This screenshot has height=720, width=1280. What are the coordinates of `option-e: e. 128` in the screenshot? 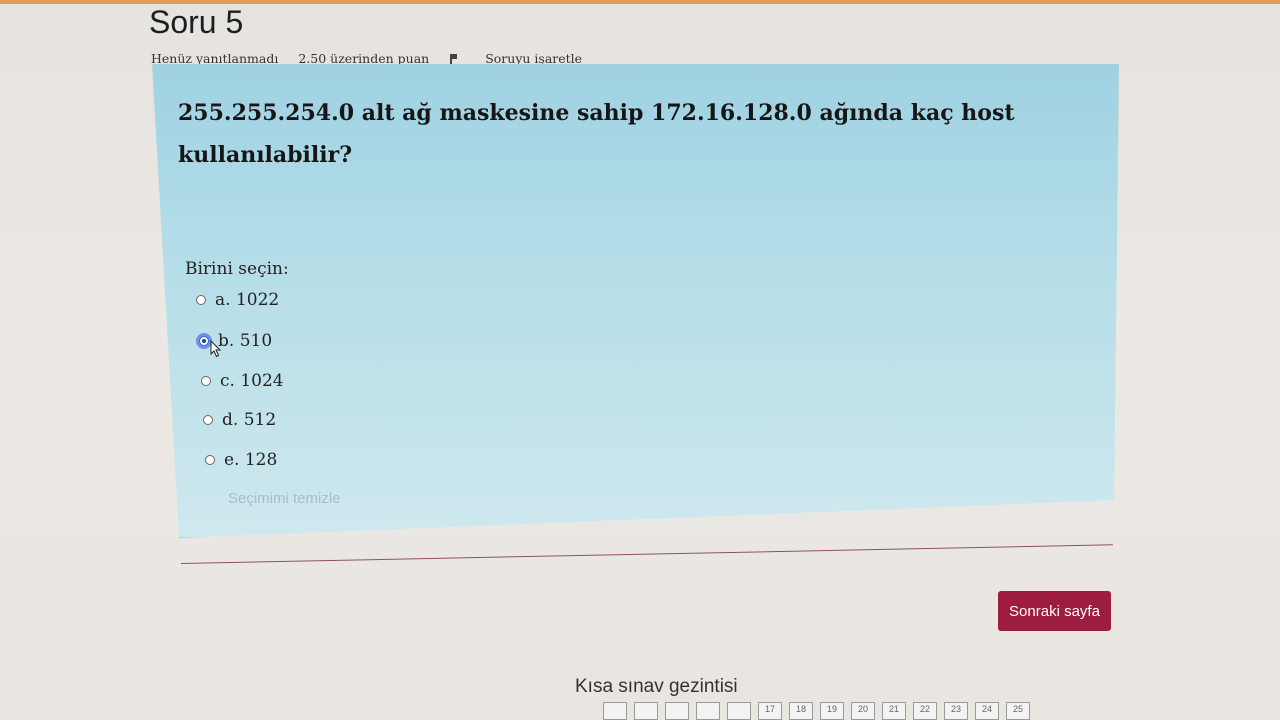 It's located at (241, 460).